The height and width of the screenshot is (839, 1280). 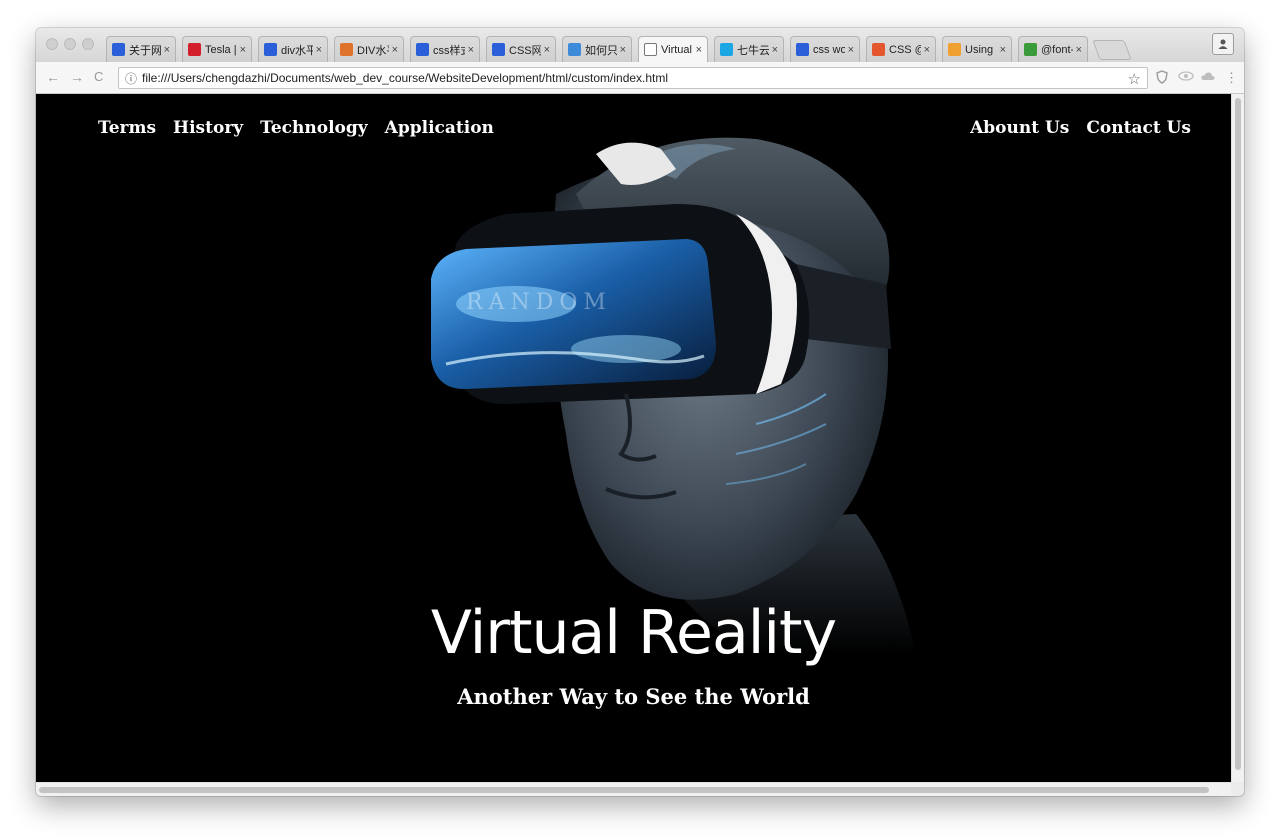 What do you see at coordinates (131, 78) in the screenshot?
I see `info-icon: ⓘ` at bounding box center [131, 78].